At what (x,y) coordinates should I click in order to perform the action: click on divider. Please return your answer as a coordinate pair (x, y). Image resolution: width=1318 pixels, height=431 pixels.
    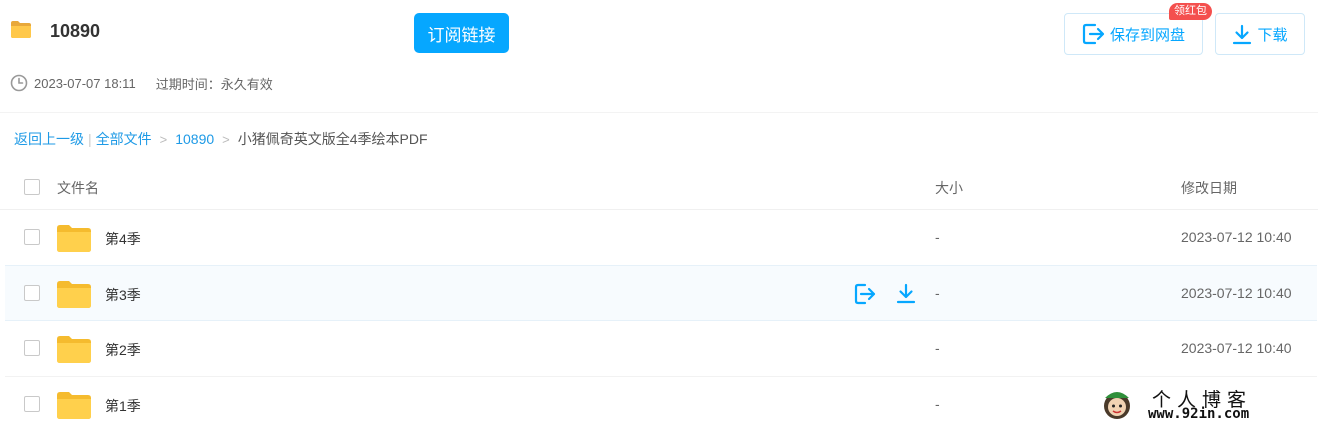
    Looking at the image, I should click on (659, 112).